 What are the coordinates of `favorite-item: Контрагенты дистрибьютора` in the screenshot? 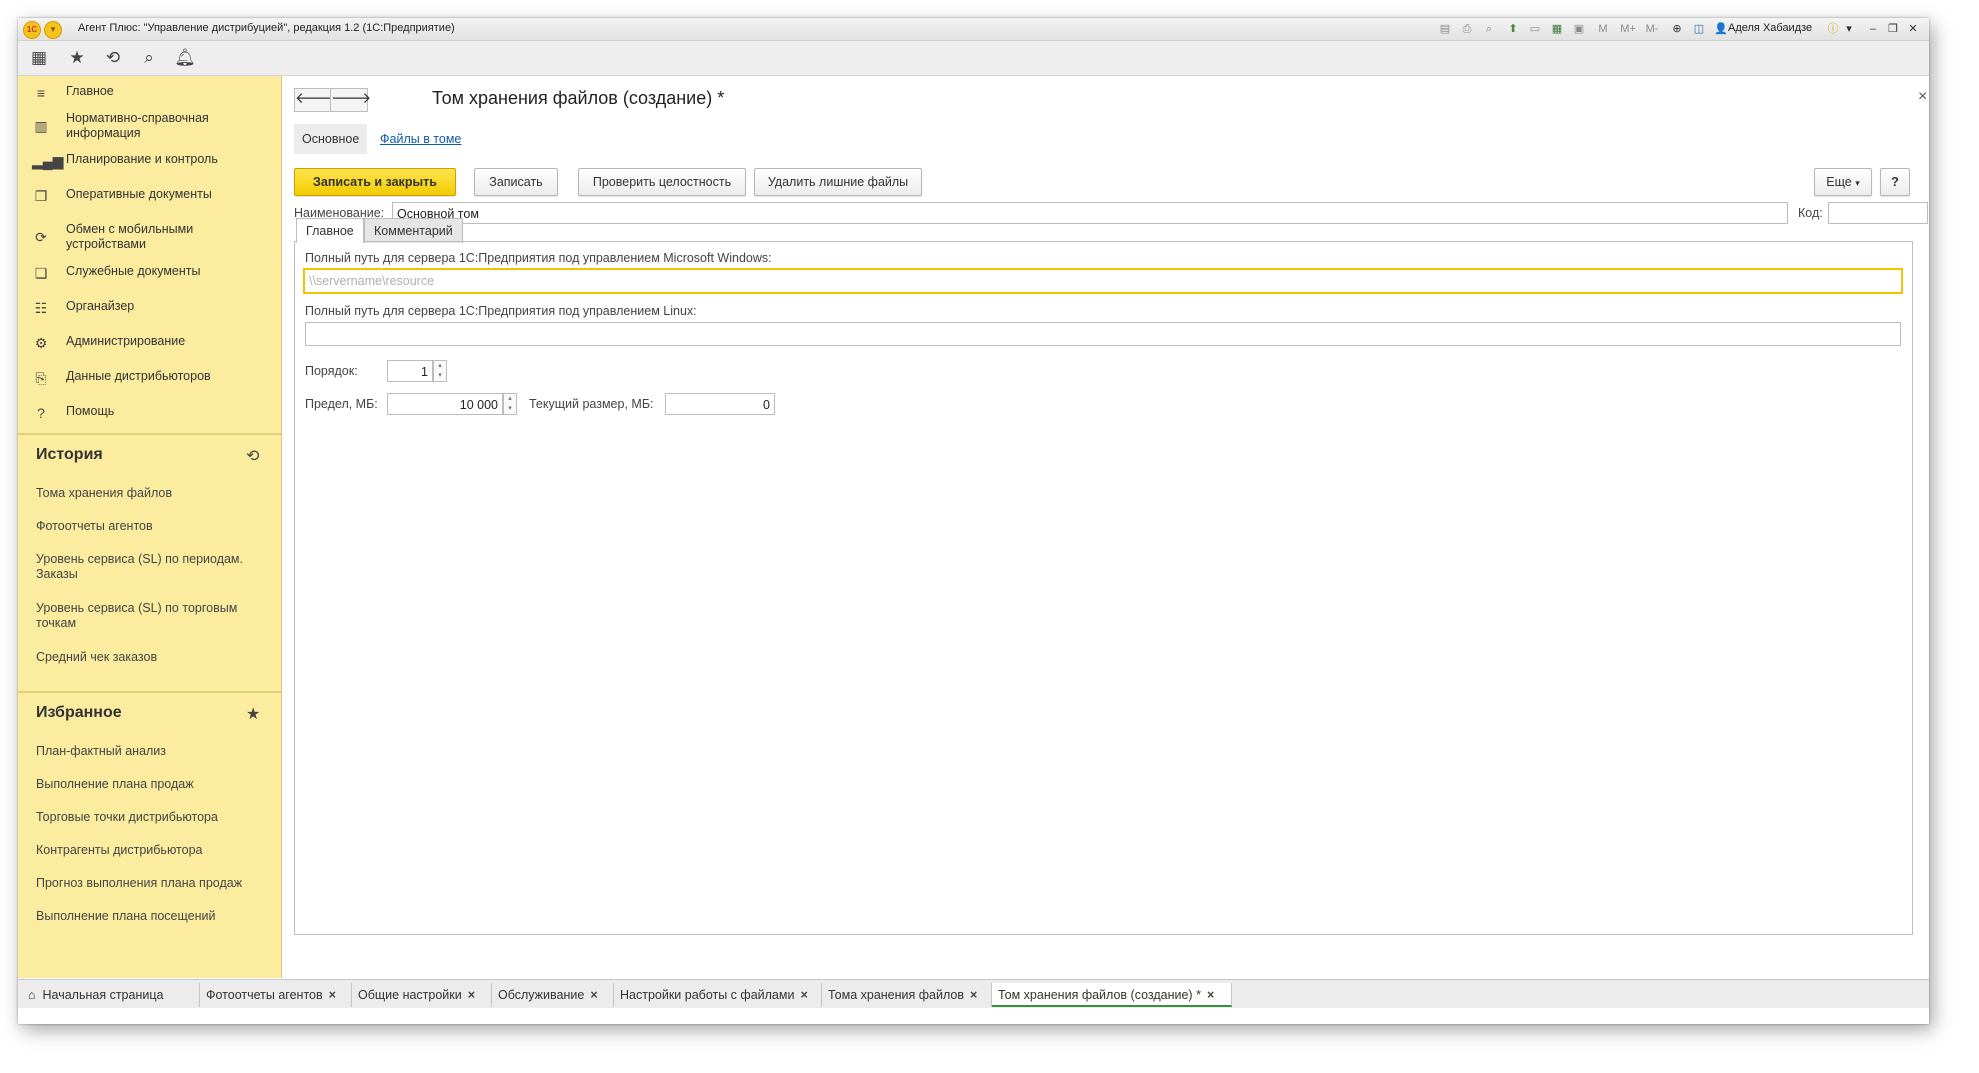 It's located at (151, 850).